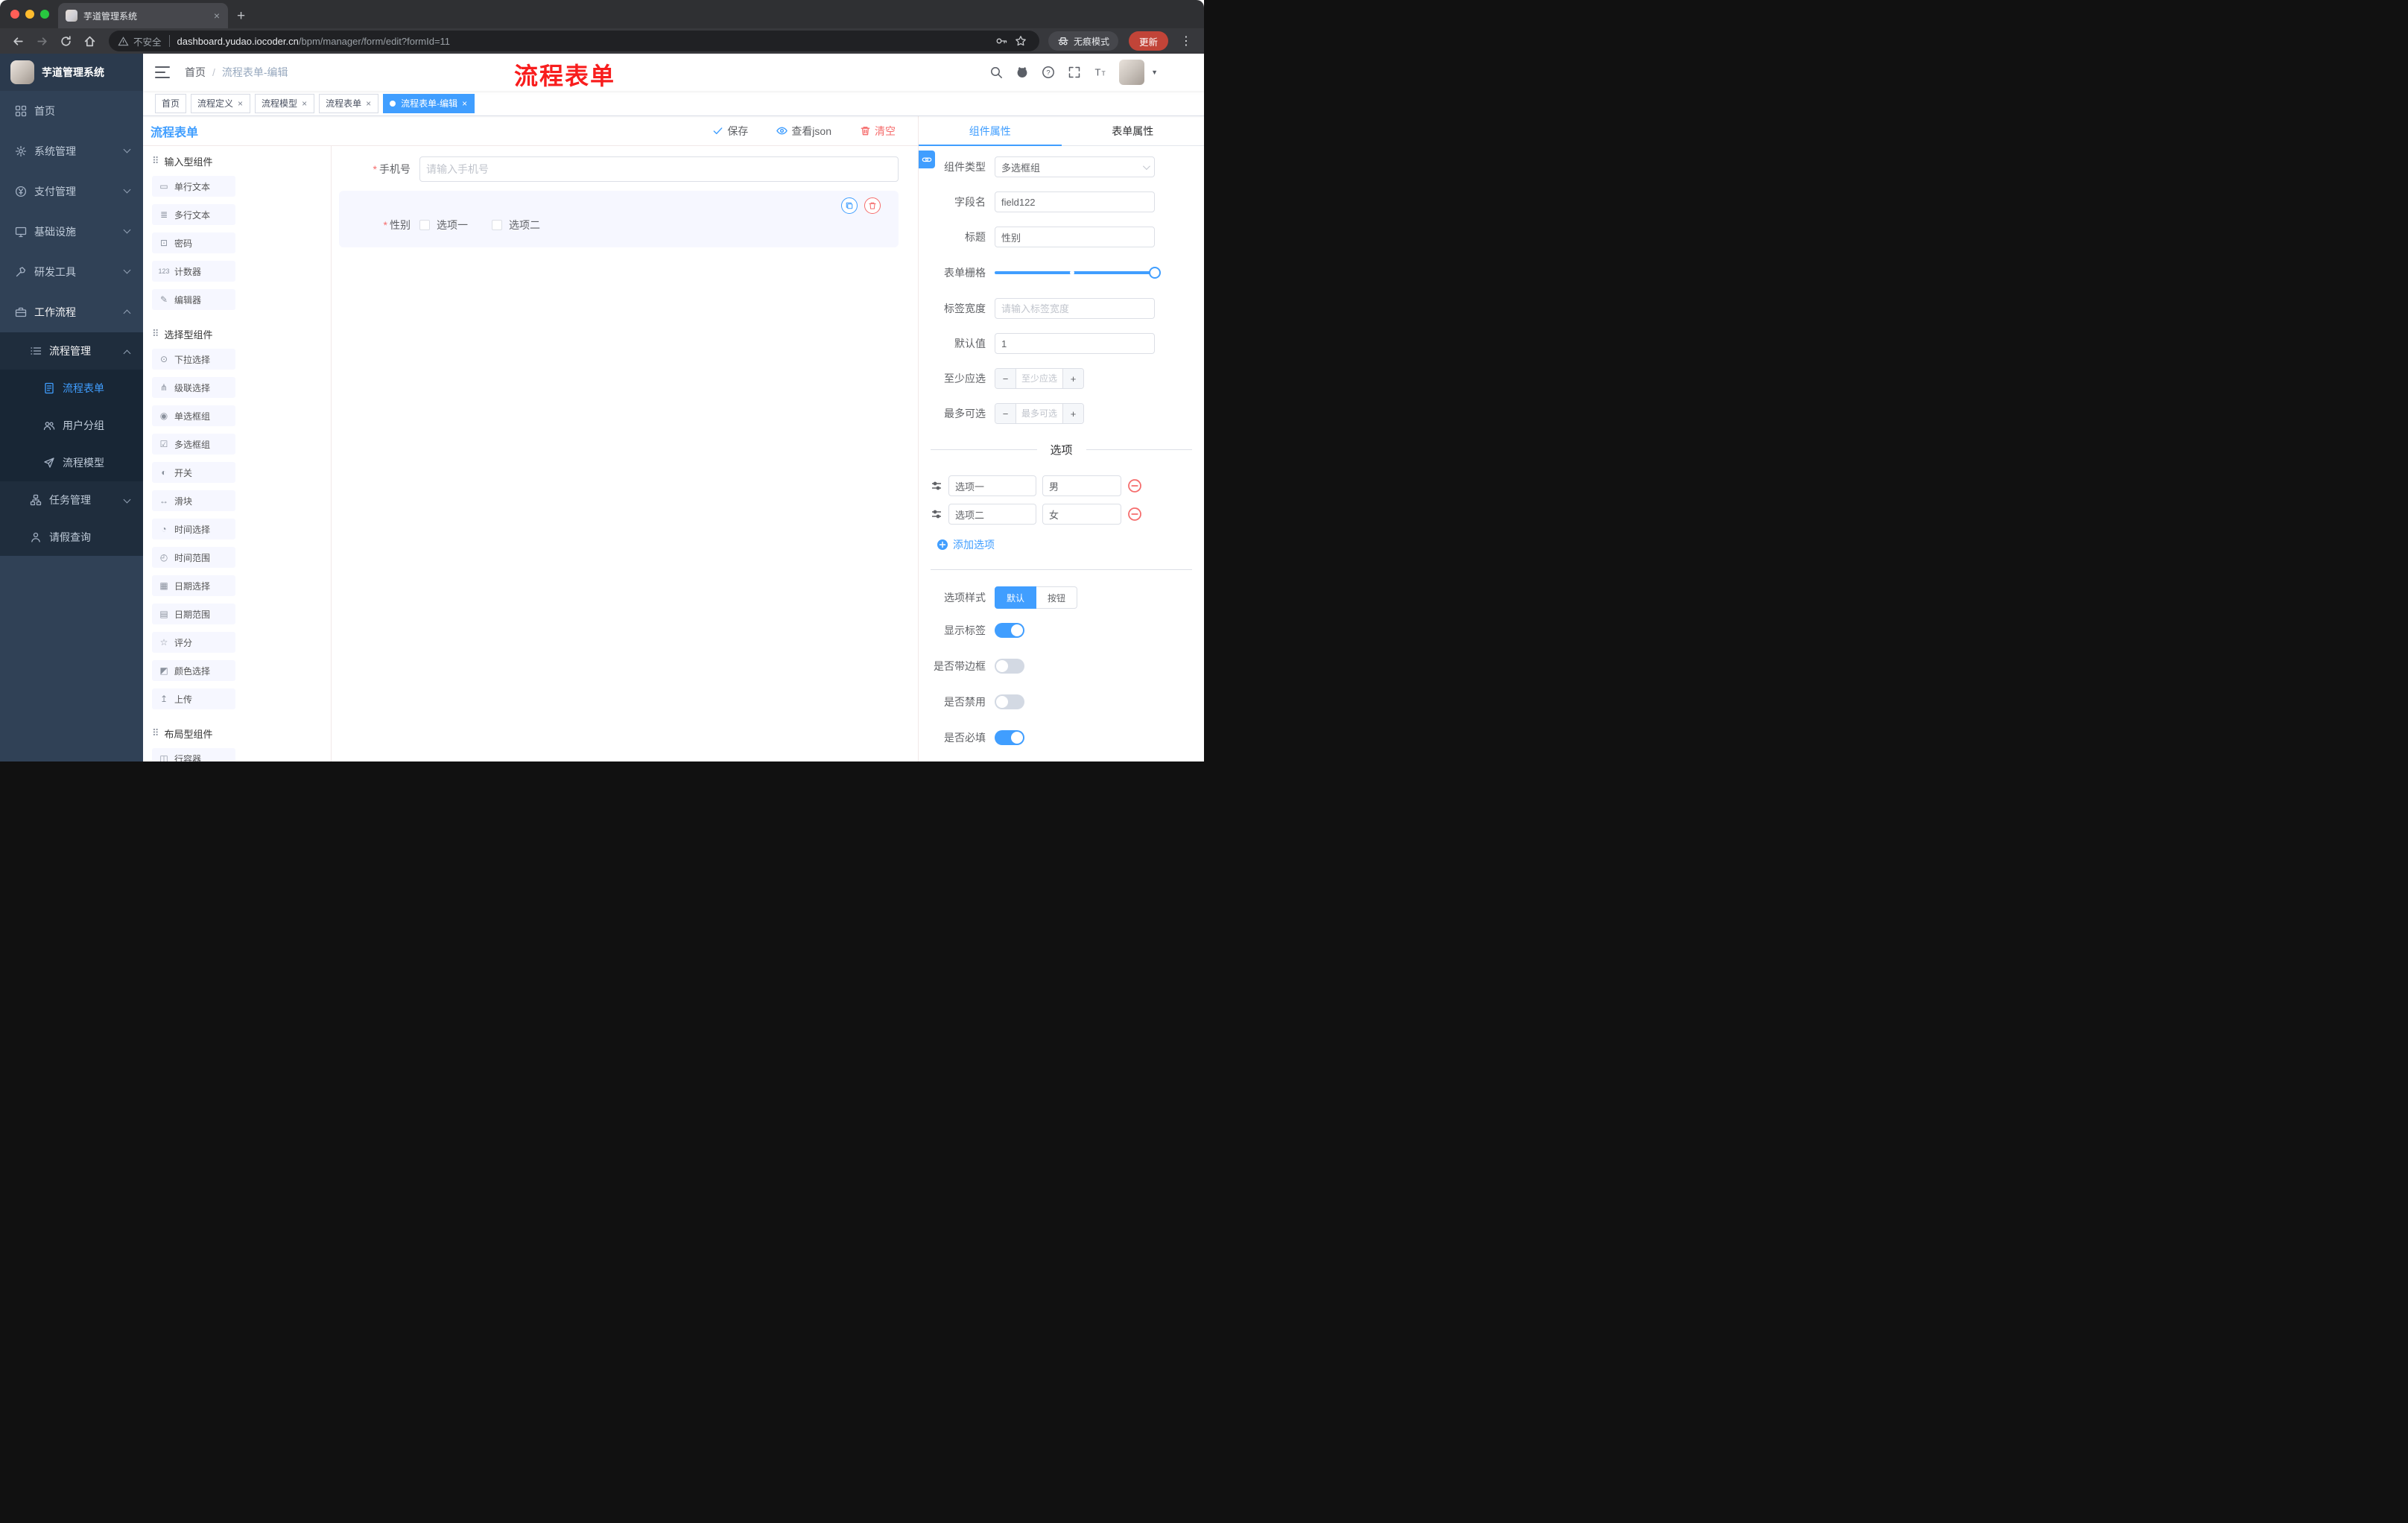 The width and height of the screenshot is (2408, 1523). Describe the element at coordinates (241, 16) in the screenshot. I see `new-tab-button: +` at that location.